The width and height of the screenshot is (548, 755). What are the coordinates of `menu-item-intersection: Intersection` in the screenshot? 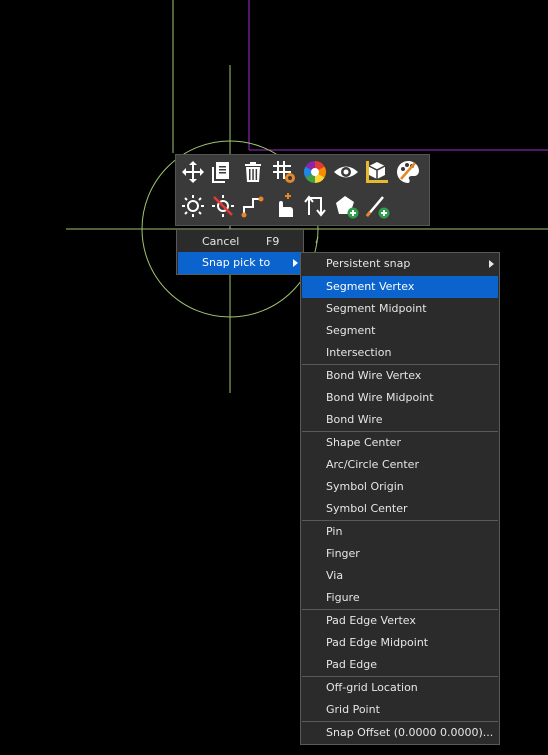 It's located at (400, 353).